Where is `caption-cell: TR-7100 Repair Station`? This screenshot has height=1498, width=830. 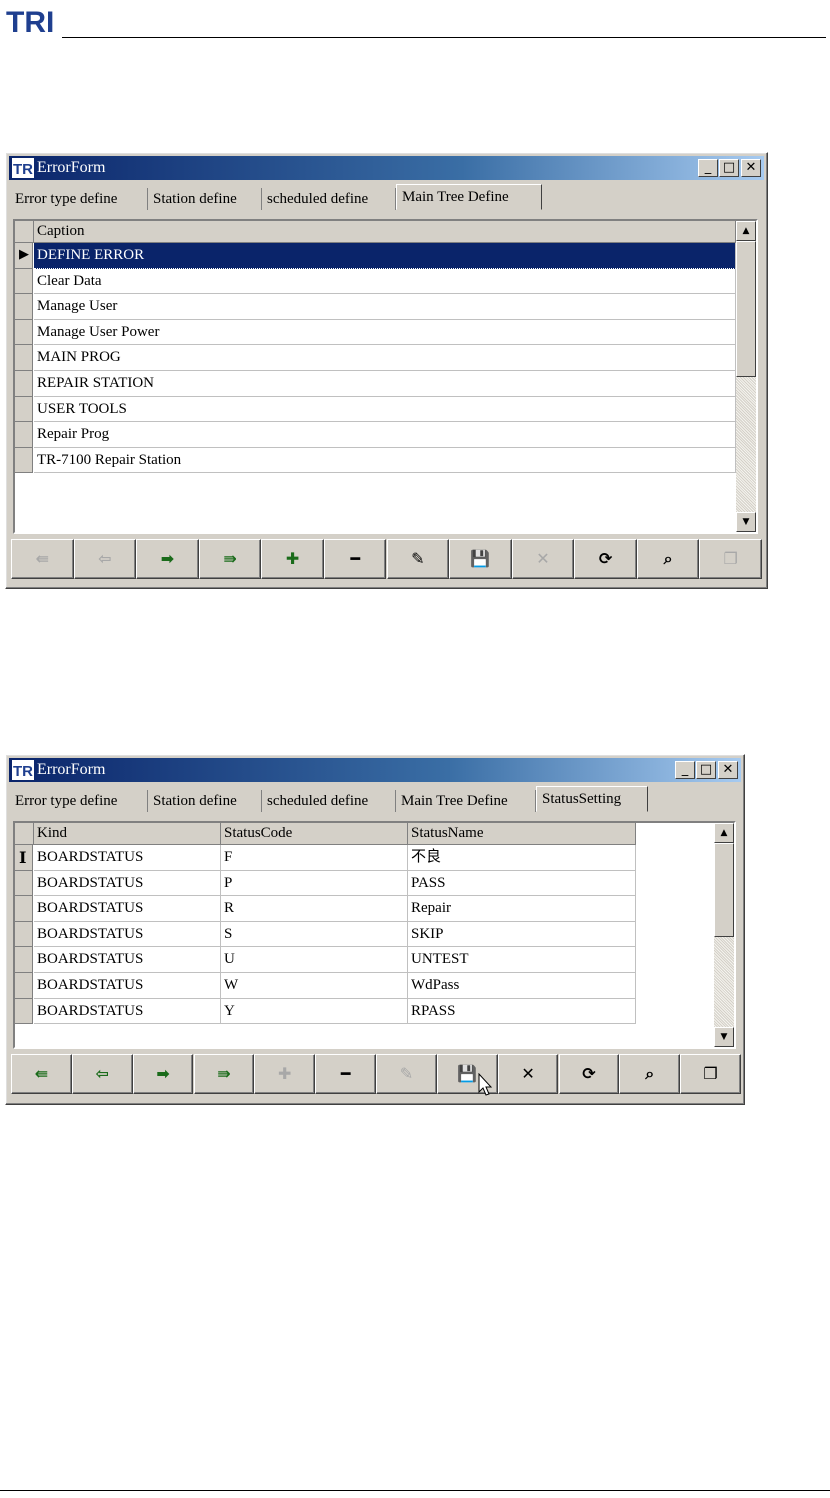 caption-cell: TR-7100 Repair Station is located at coordinates (385, 460).